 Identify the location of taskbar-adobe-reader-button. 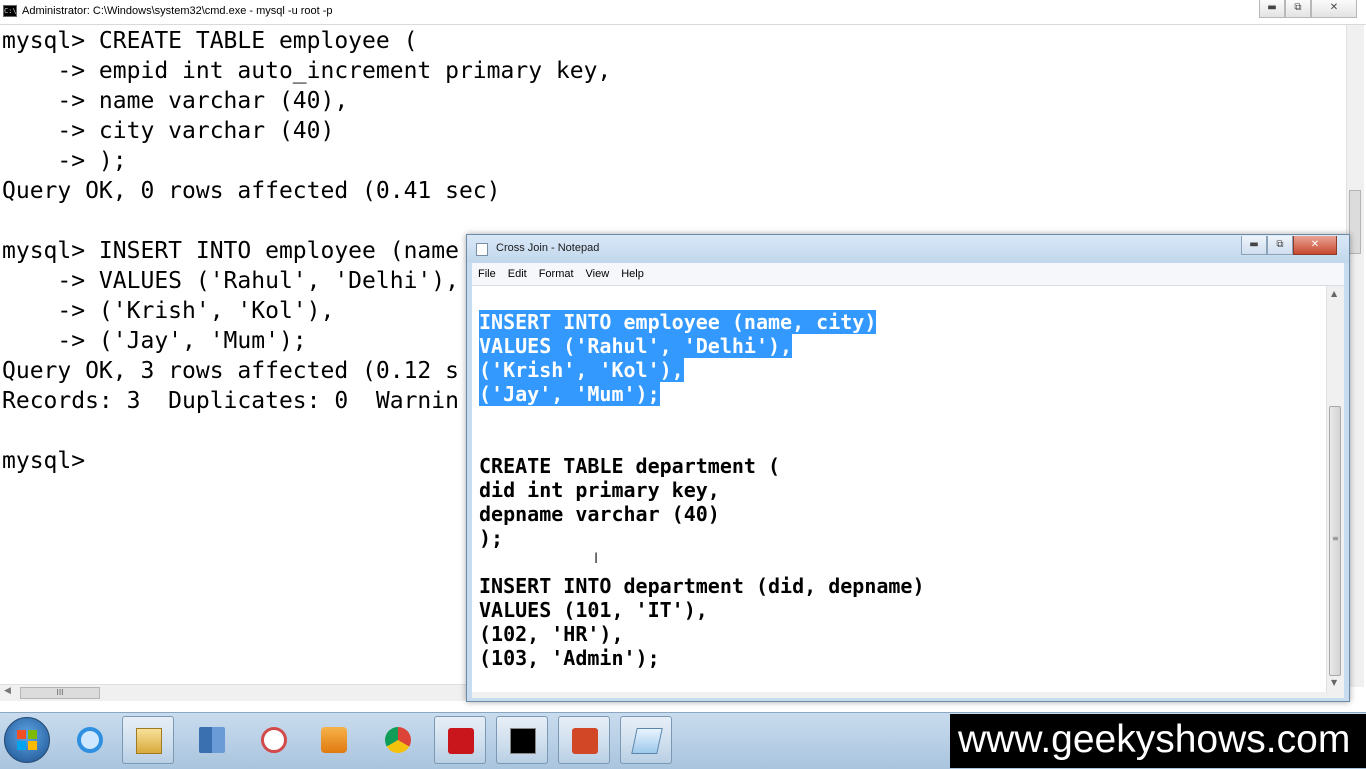
(460, 740).